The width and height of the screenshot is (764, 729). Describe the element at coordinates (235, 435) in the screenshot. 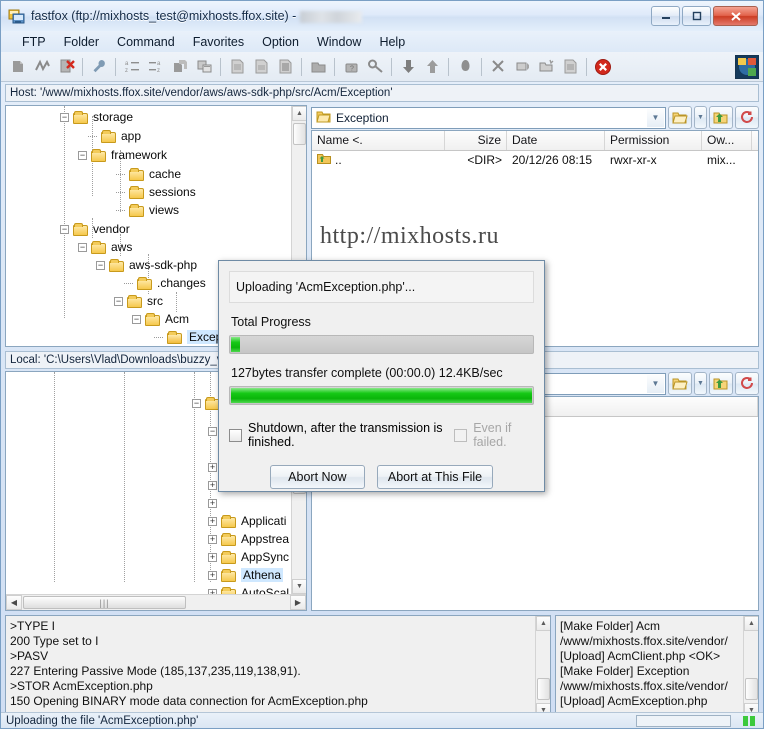

I see `shutdown-checkbox` at that location.